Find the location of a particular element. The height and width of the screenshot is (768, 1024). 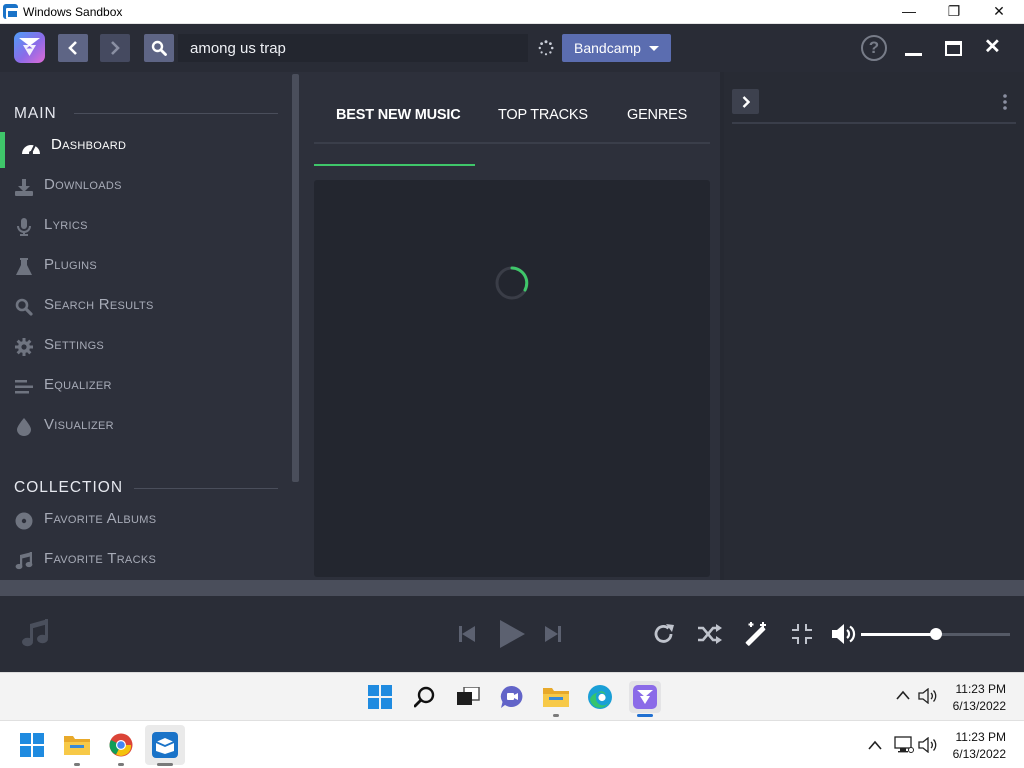

sidebar-item-favorite-tracks: Favorite Tracks is located at coordinates (145, 559).